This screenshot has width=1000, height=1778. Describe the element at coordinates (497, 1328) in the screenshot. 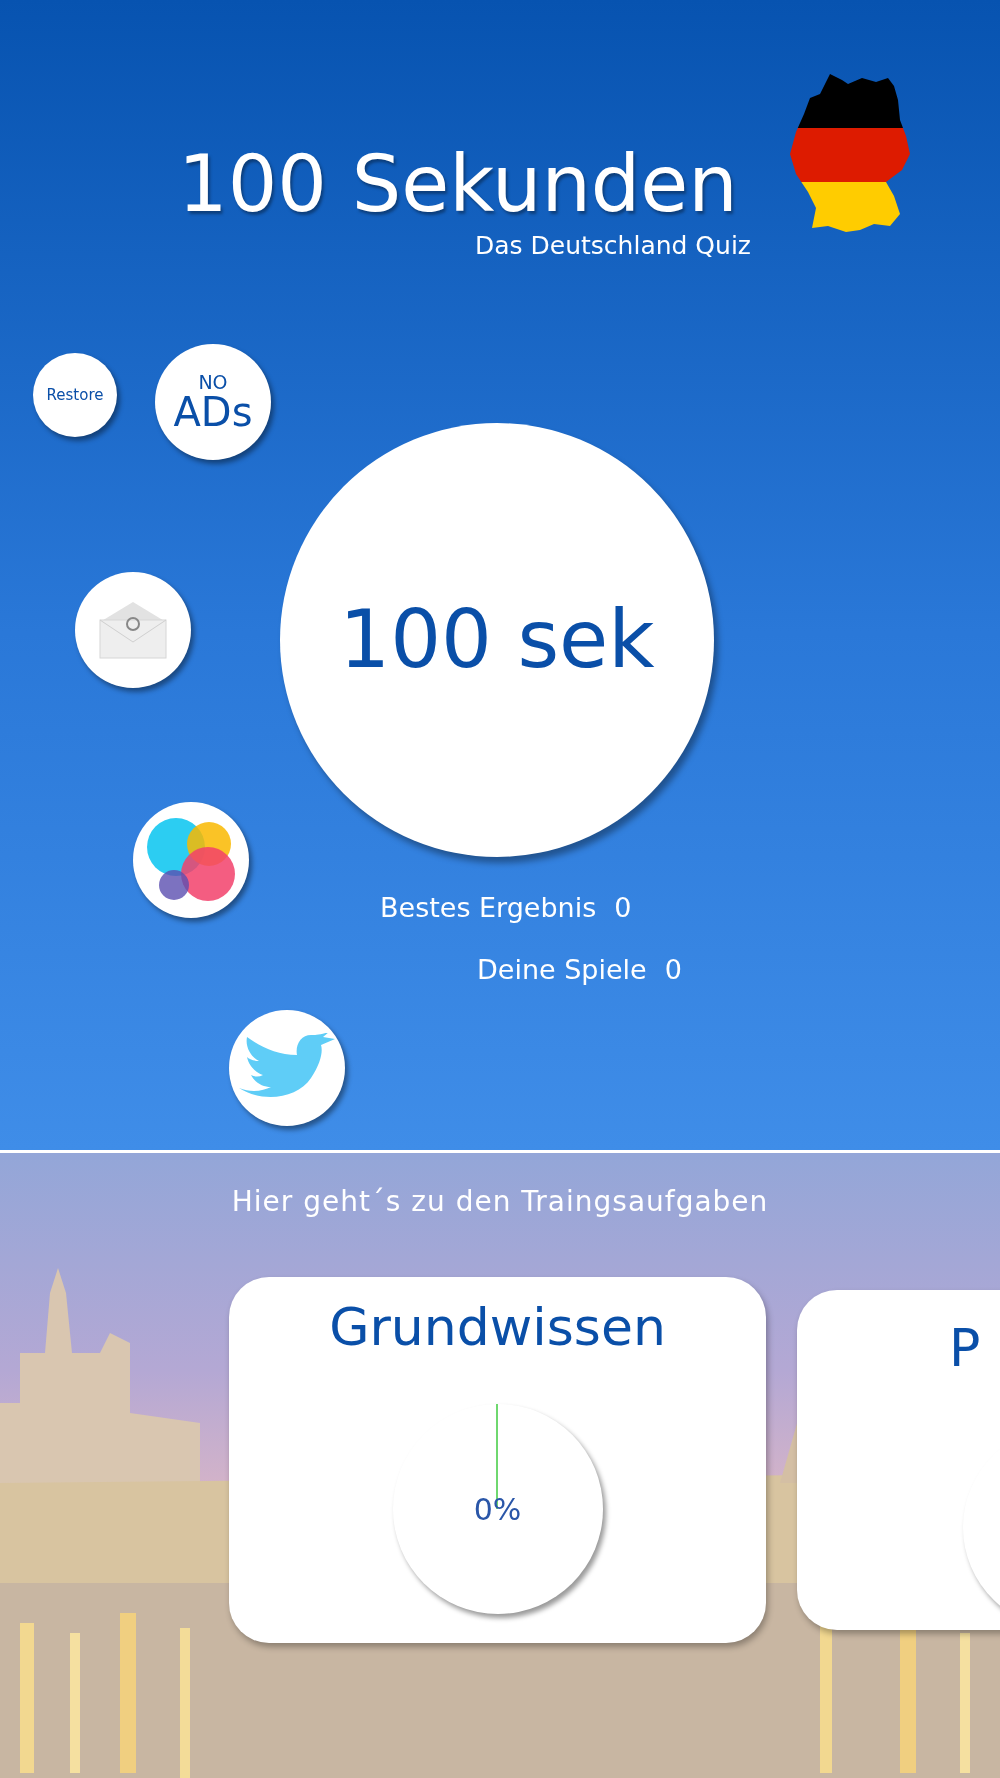

I see `category-title: Grundwissen` at that location.